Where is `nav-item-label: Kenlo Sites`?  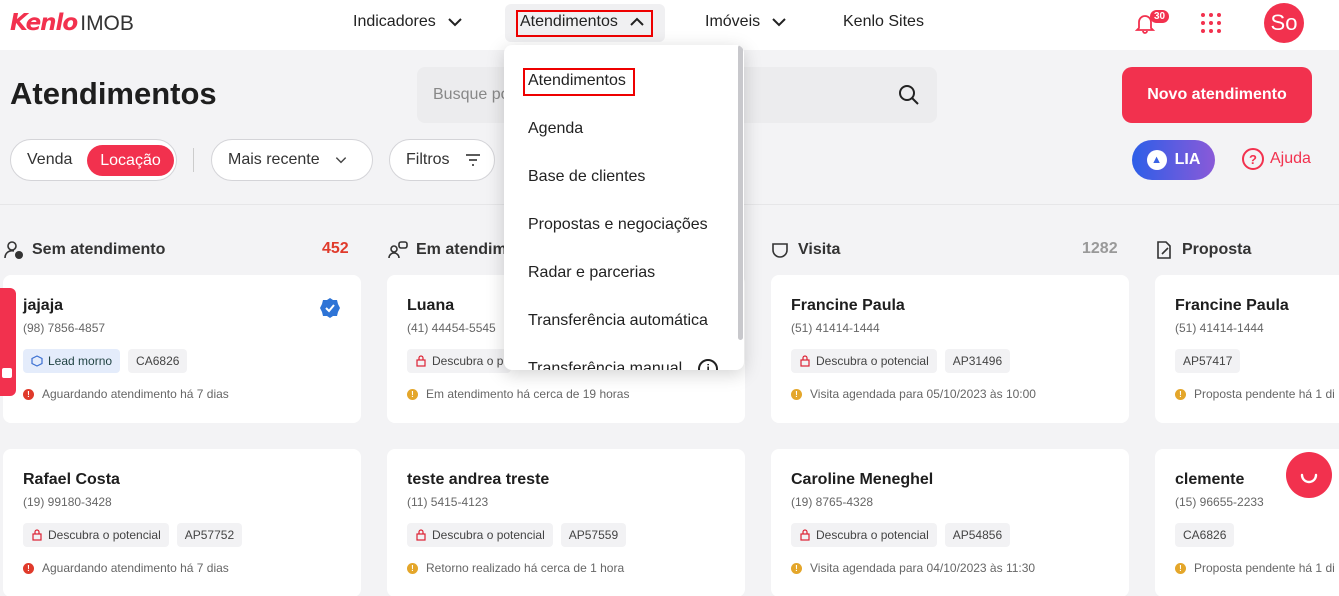 nav-item-label: Kenlo Sites is located at coordinates (883, 21).